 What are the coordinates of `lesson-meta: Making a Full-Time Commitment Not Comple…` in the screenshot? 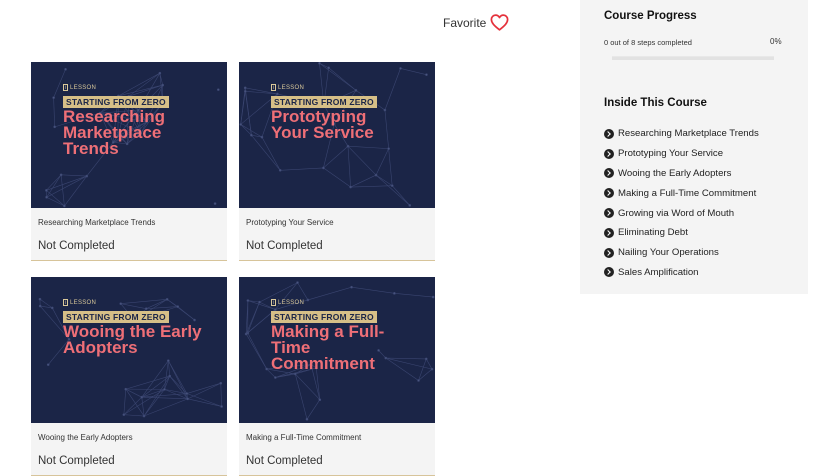 It's located at (337, 449).